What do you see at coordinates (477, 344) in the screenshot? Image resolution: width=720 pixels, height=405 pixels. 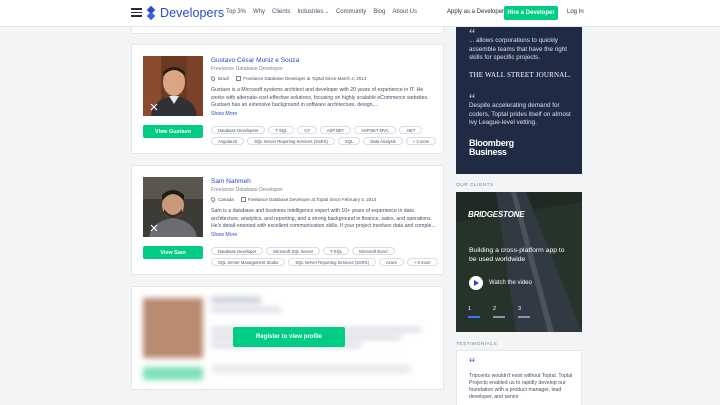 I see `testimonials-label: TESTIMONIALS` at bounding box center [477, 344].